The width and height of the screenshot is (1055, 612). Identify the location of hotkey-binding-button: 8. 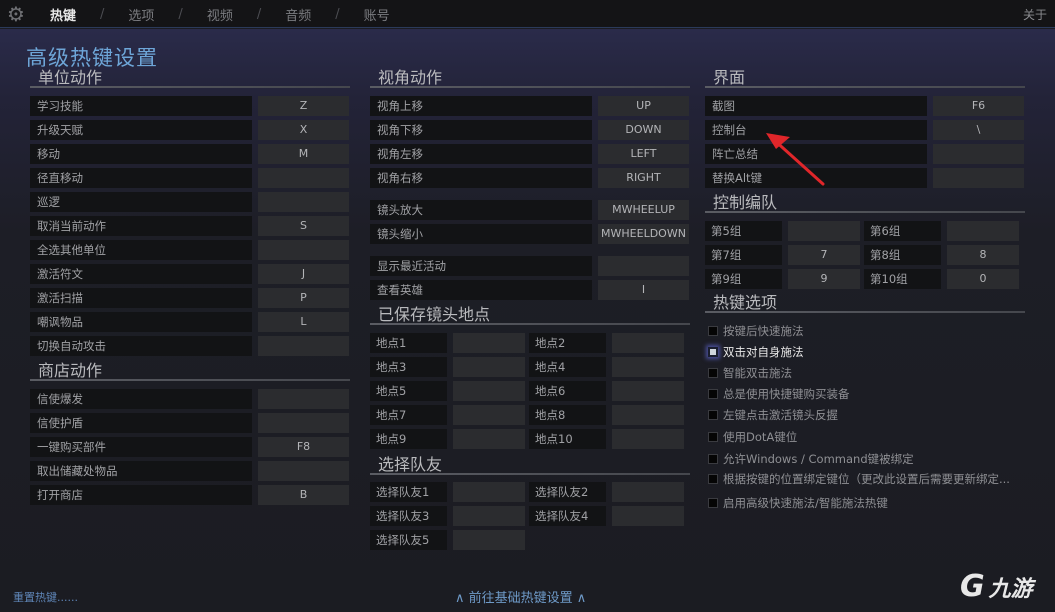
(983, 255).